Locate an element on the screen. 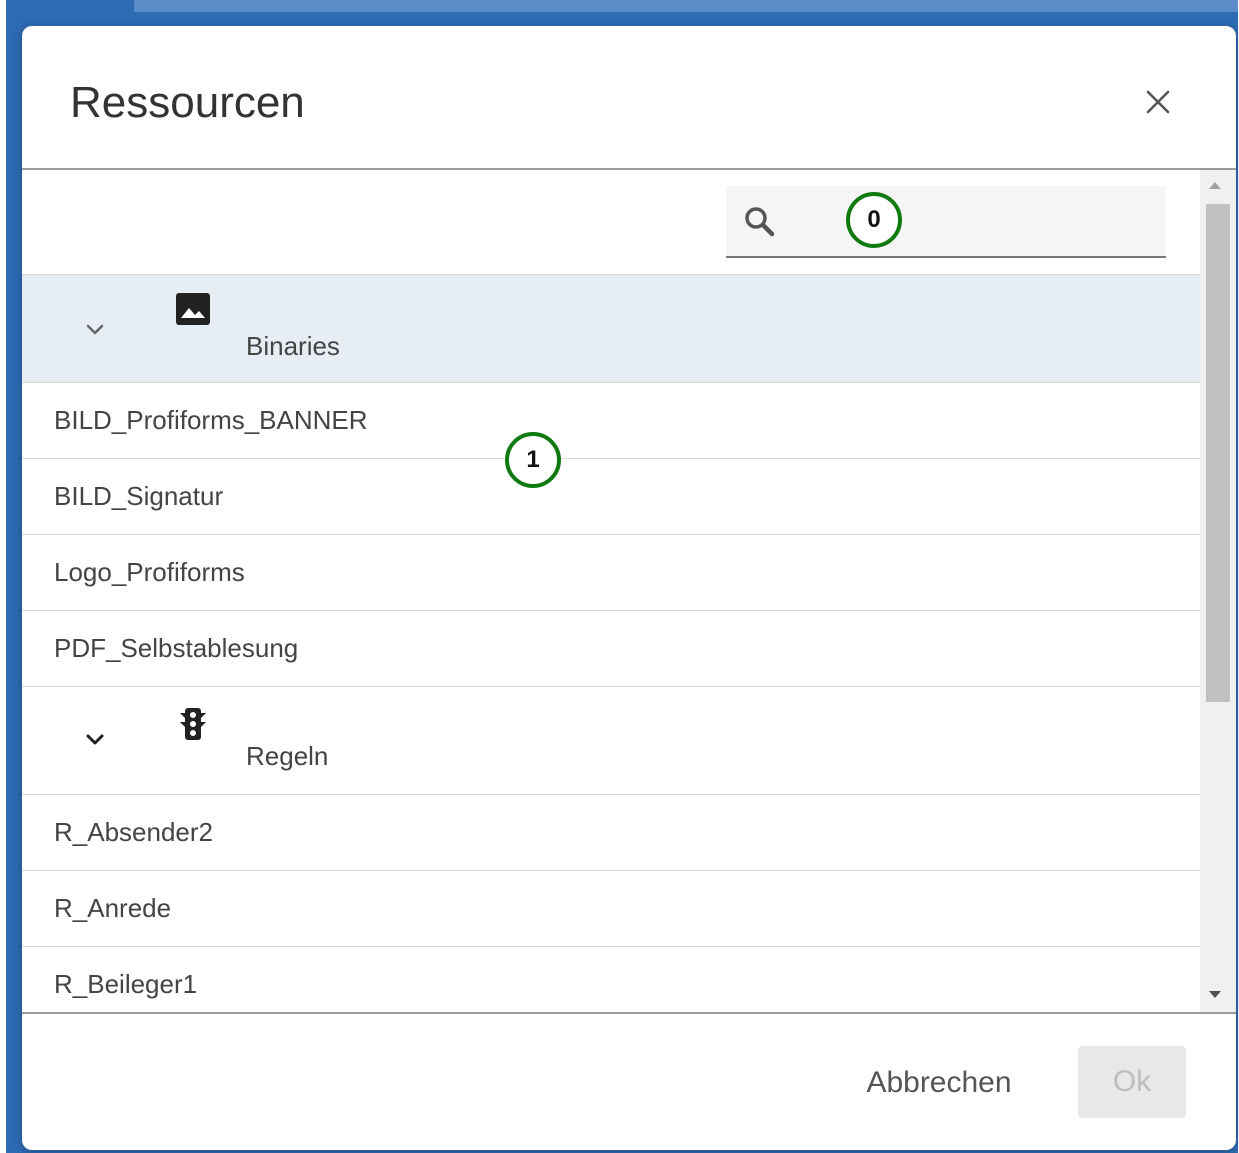 This screenshot has width=1239, height=1153. list-item: BILD_Profiforms_BANNER is located at coordinates (611, 421).